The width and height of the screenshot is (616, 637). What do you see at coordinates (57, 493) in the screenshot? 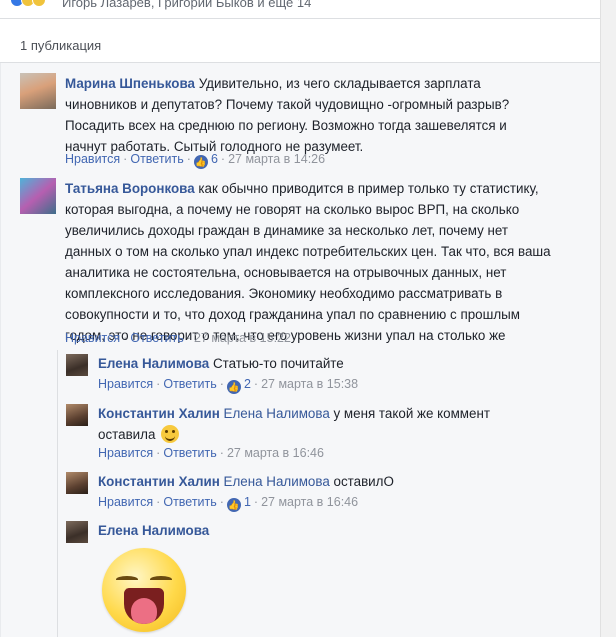
I see `reply-thread-line` at bounding box center [57, 493].